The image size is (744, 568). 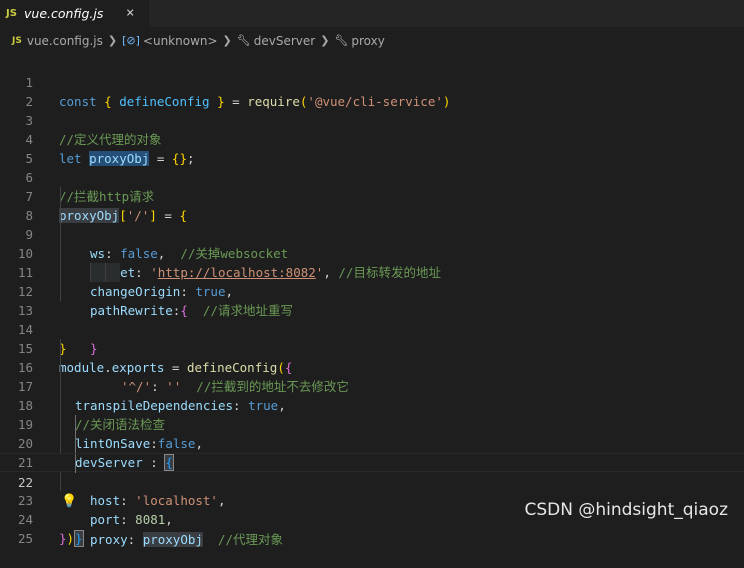 I want to click on code-line: 17 //关闭语法检查, so click(x=372, y=395).